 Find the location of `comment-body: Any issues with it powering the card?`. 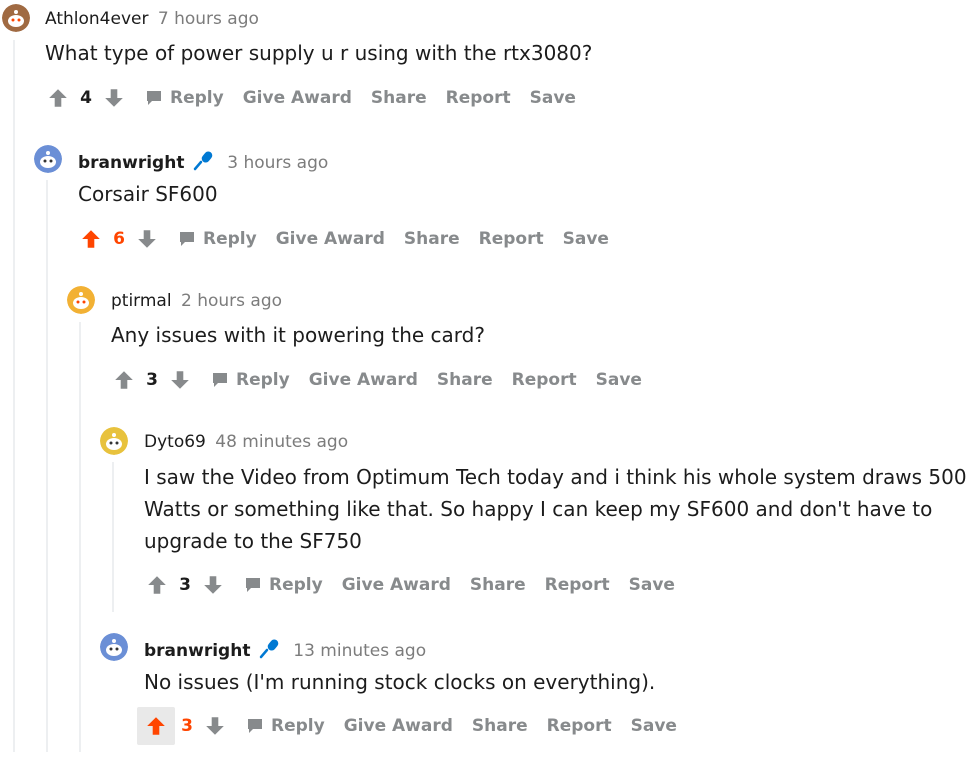

comment-body: Any issues with it powering the card? is located at coordinates (298, 335).